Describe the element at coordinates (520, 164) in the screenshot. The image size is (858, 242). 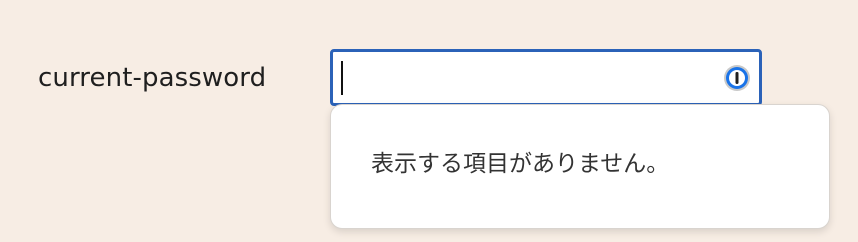
I see `no-items-message: 表示する項目がありません。` at that location.